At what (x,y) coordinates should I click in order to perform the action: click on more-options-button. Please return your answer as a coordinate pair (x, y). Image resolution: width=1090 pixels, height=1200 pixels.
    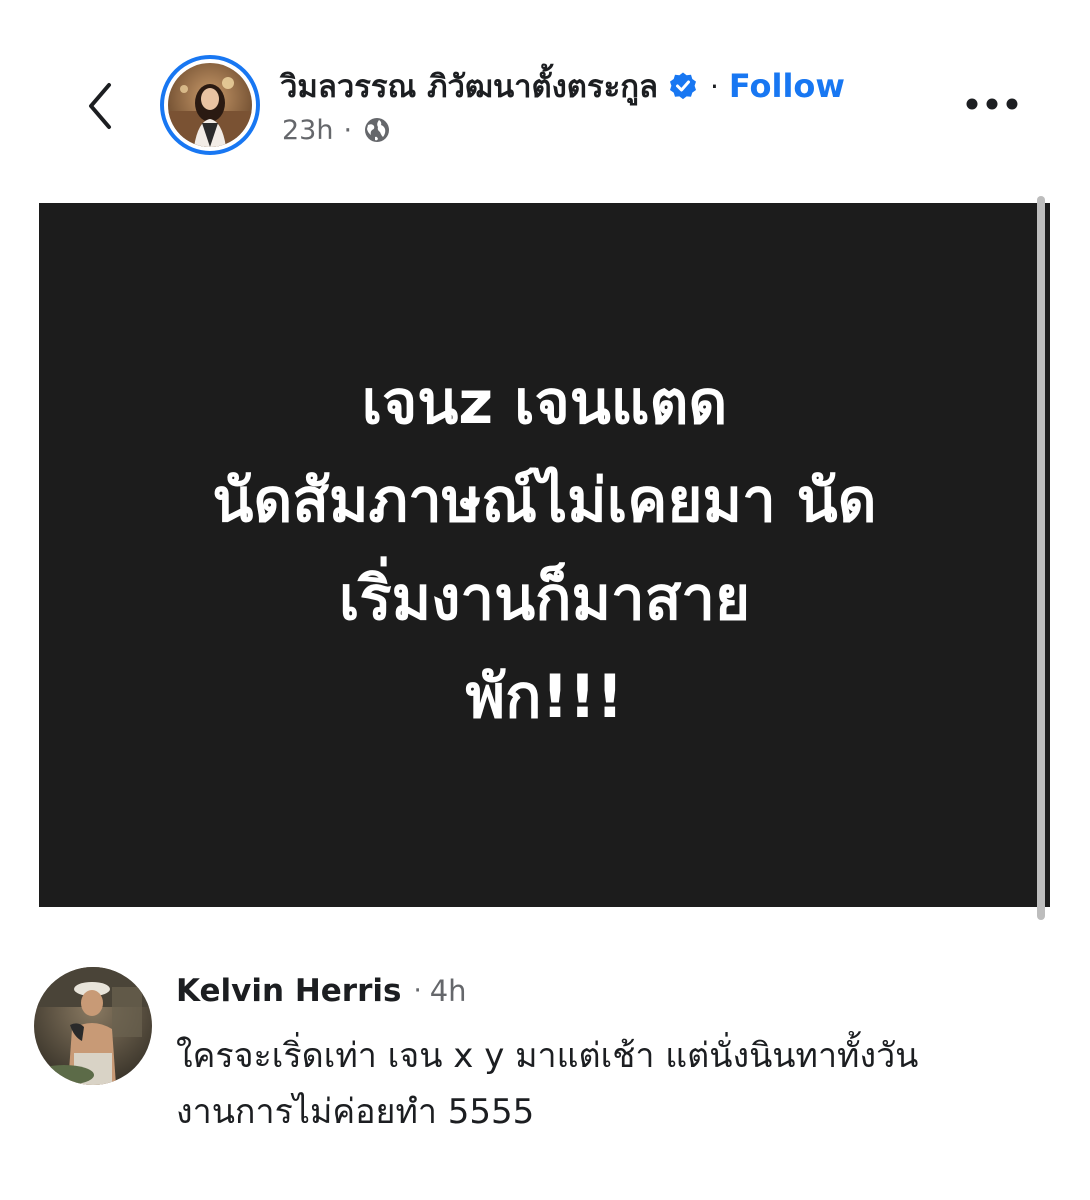
    Looking at the image, I should click on (992, 104).